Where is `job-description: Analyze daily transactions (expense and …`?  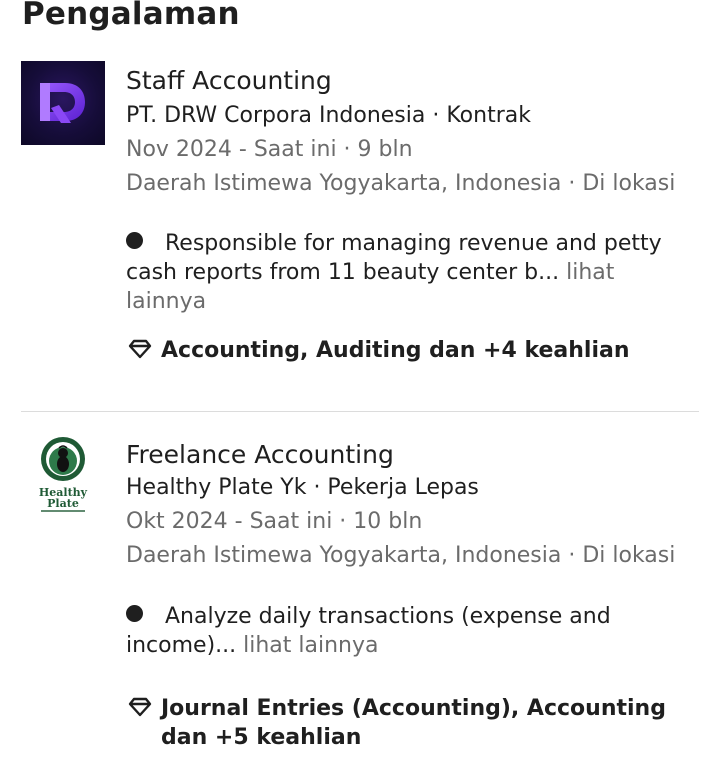
job-description: Analyze daily transactions (expense and … is located at coordinates (413, 631).